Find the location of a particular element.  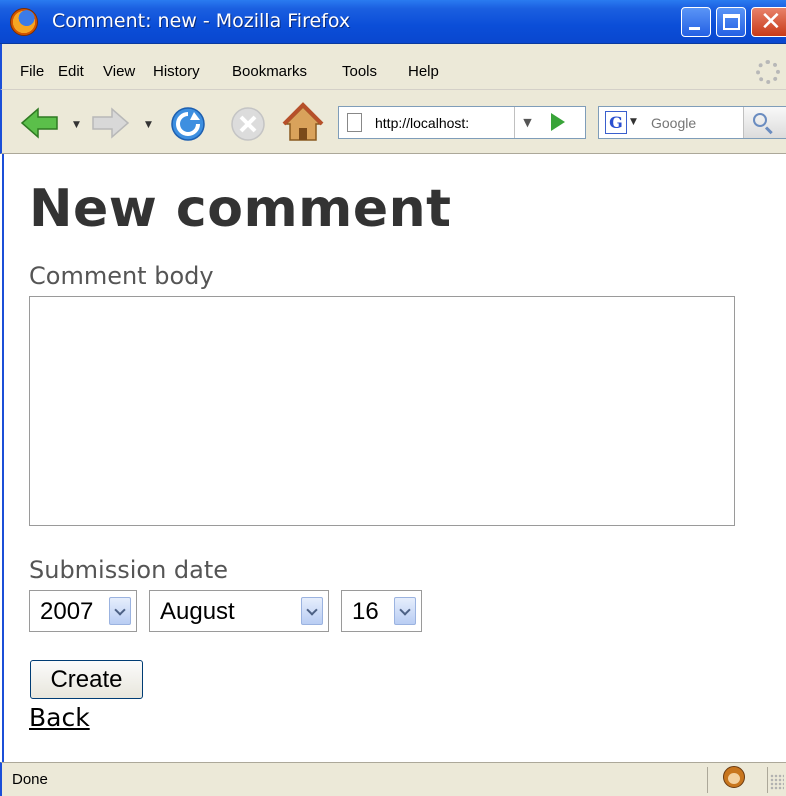

greasemonkey-icon is located at coordinates (734, 777).